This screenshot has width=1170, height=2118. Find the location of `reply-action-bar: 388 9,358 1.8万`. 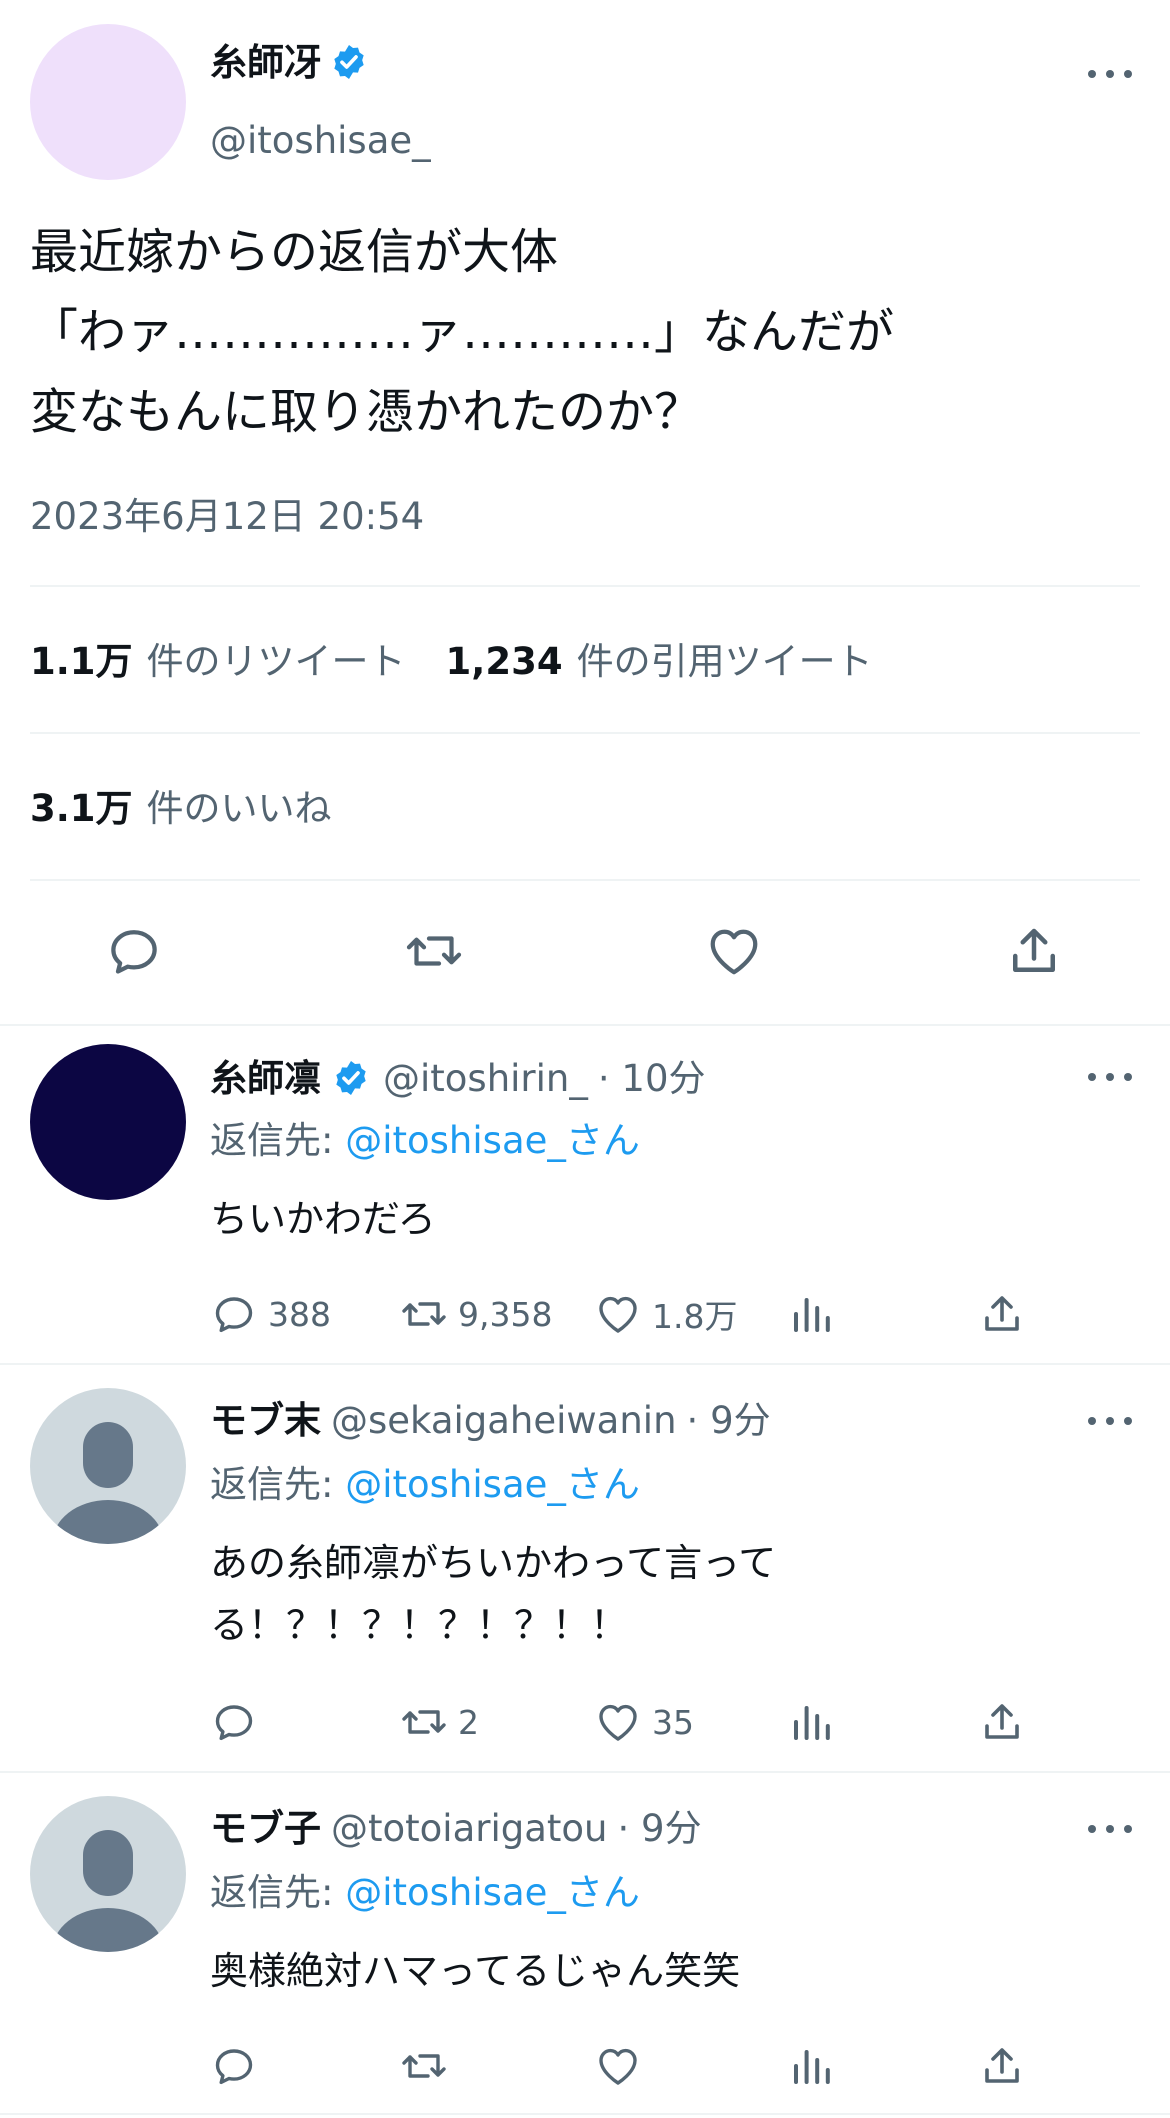

reply-action-bar: 388 9,358 1.8万 is located at coordinates (660, 1314).